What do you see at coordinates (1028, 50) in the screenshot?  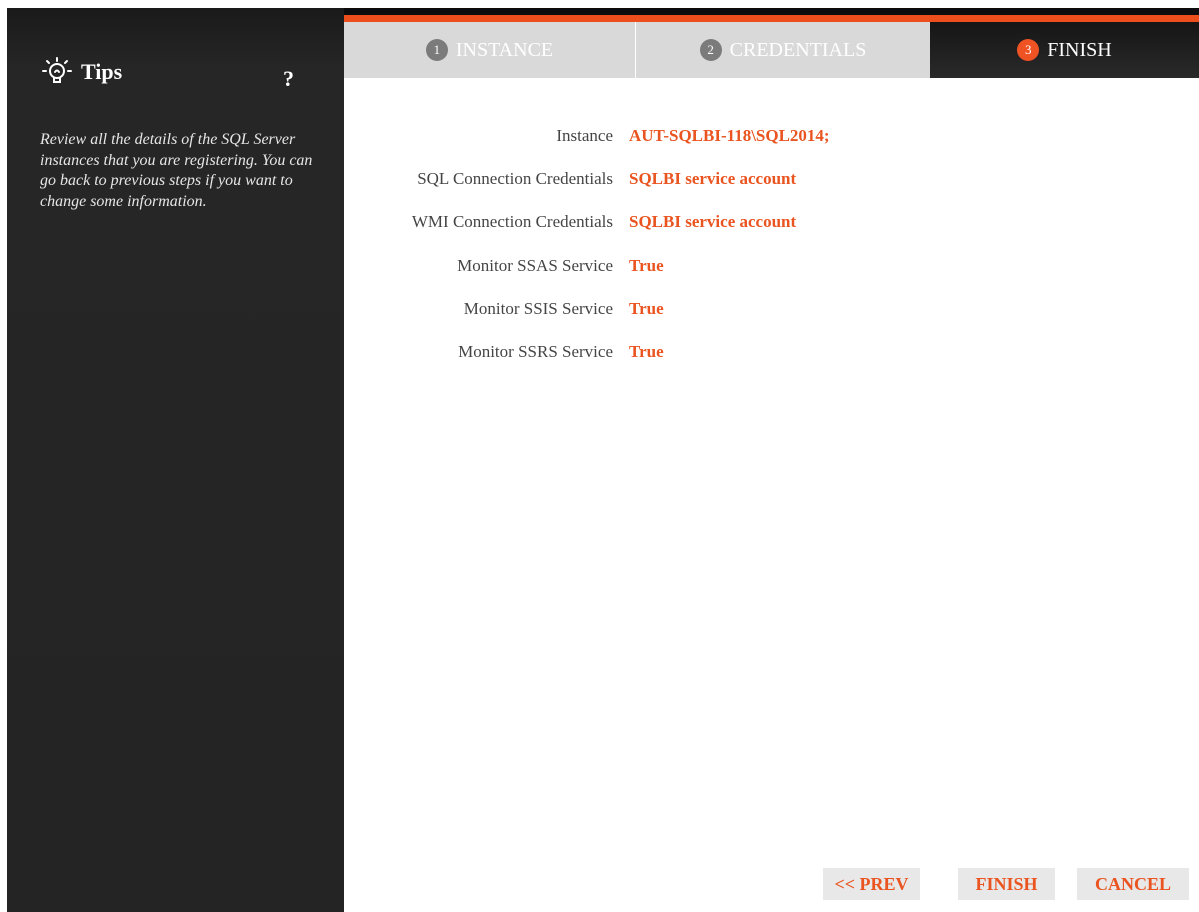 I see `step-number-badge: 3` at bounding box center [1028, 50].